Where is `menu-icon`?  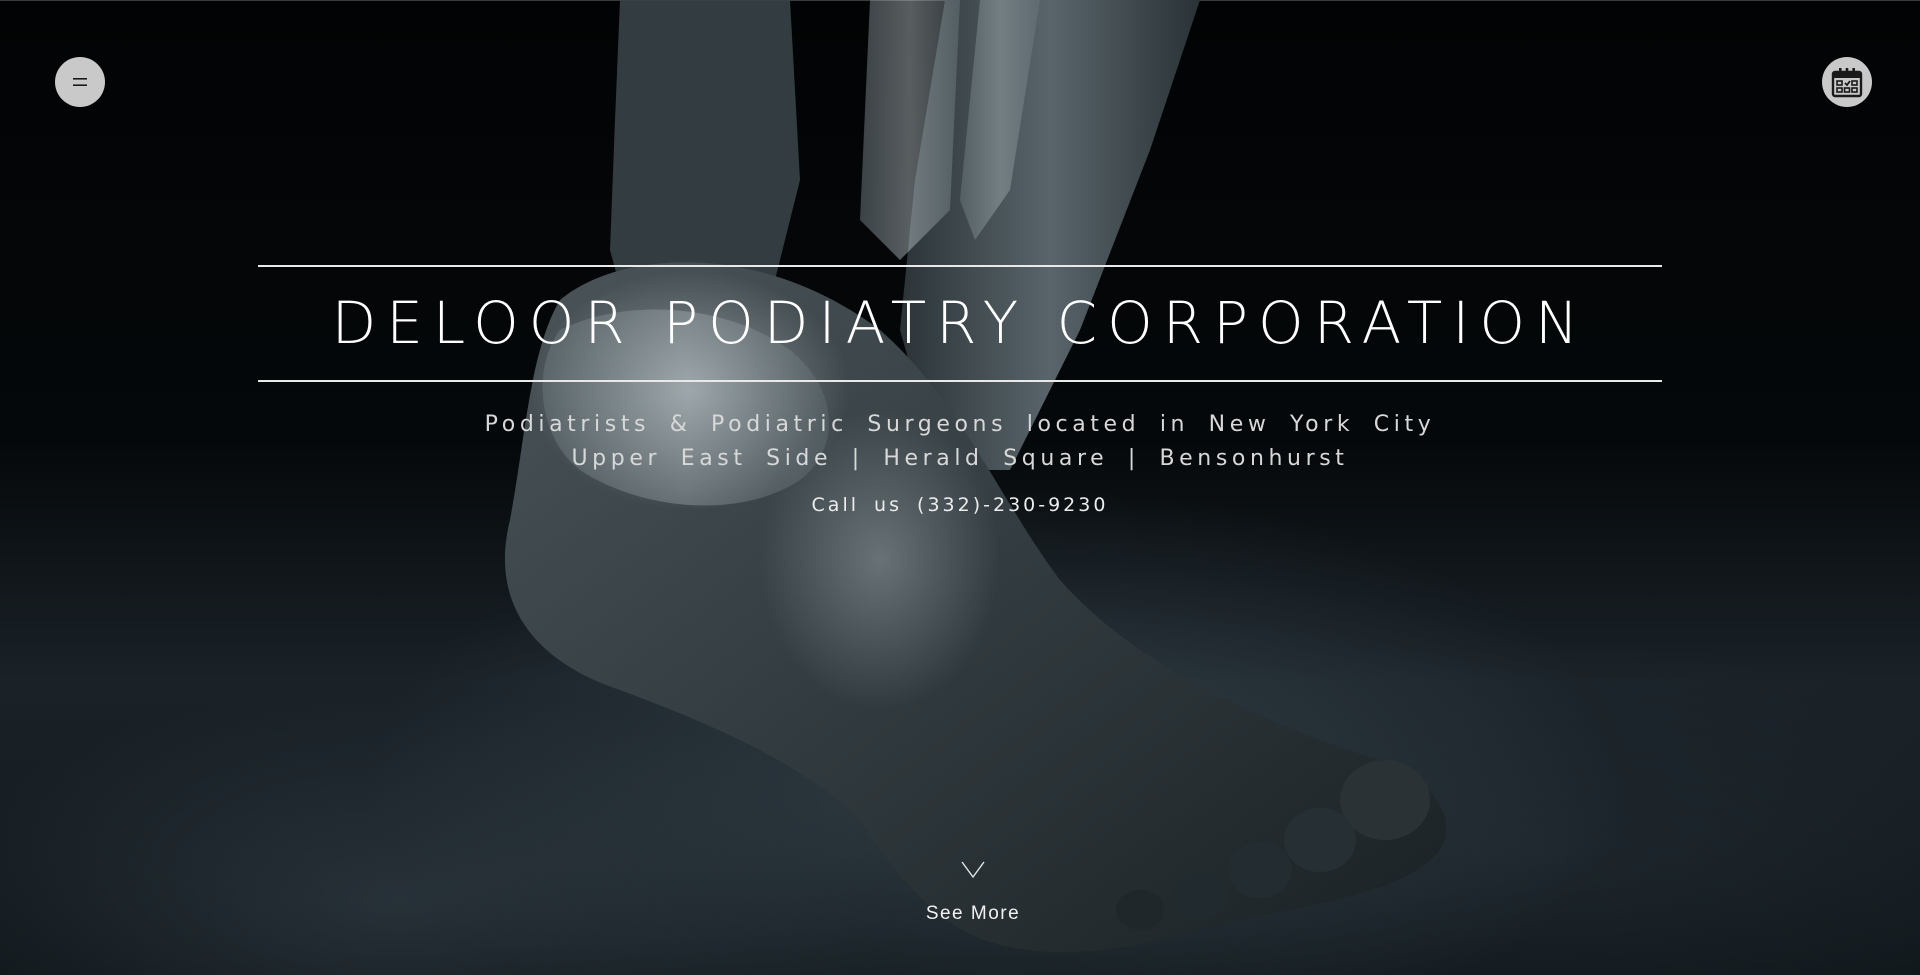
menu-icon is located at coordinates (80, 82).